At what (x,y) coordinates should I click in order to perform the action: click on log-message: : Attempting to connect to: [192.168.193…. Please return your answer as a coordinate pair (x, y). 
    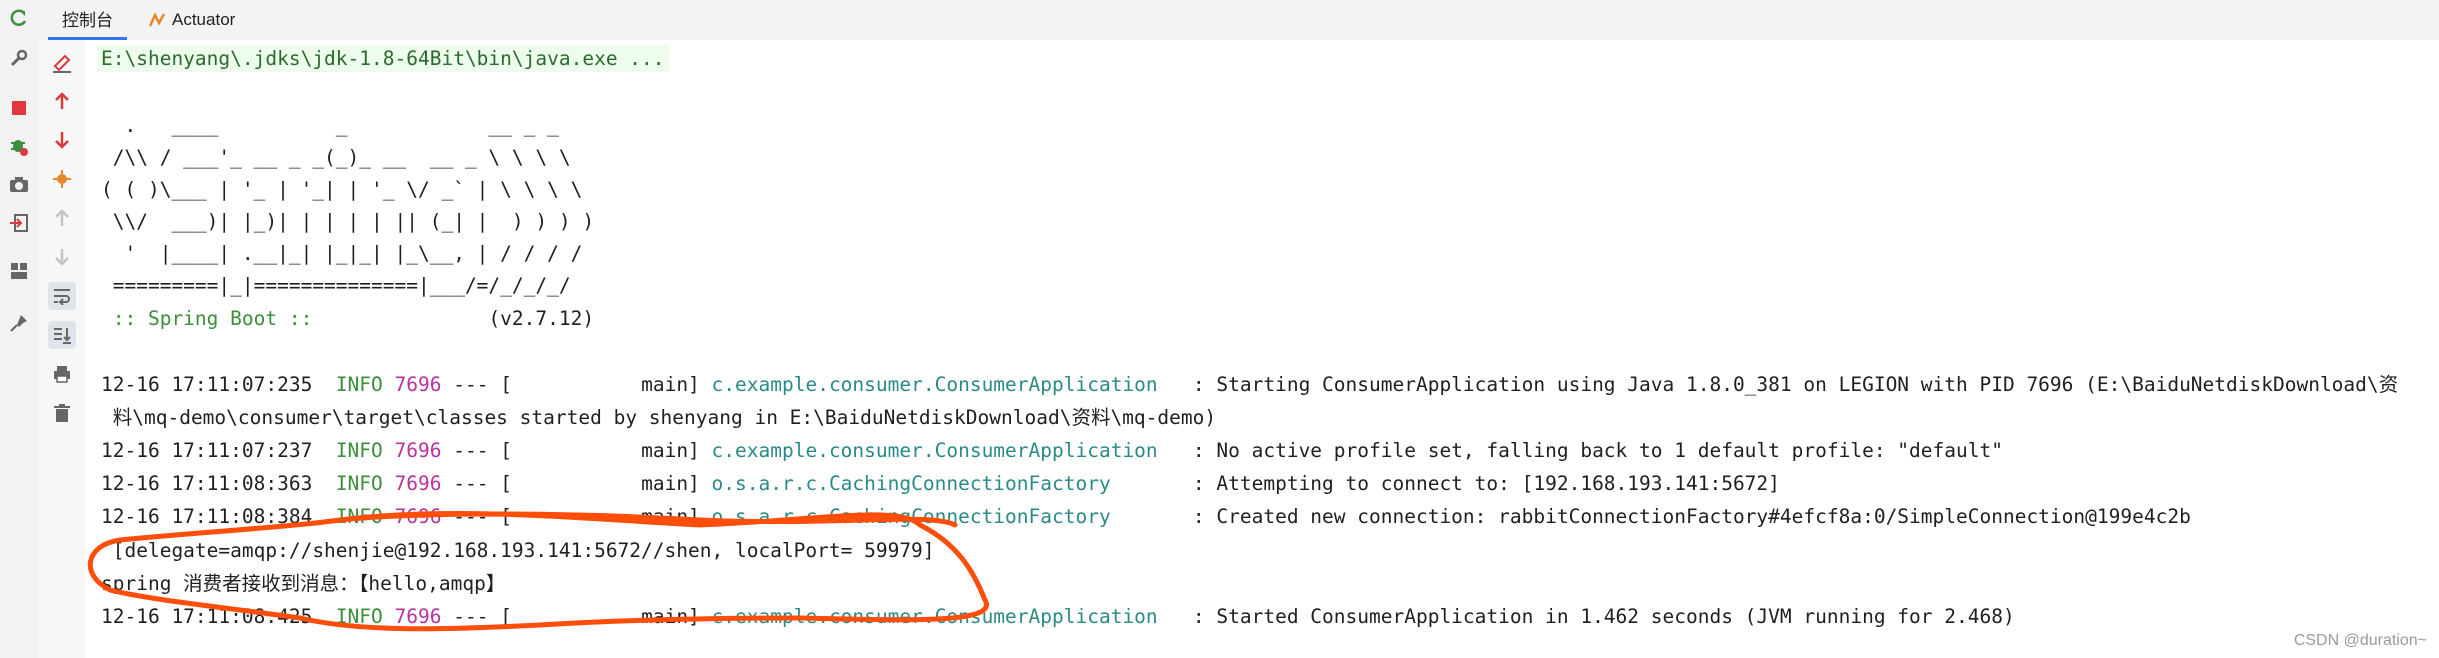
    Looking at the image, I should click on (1486, 483).